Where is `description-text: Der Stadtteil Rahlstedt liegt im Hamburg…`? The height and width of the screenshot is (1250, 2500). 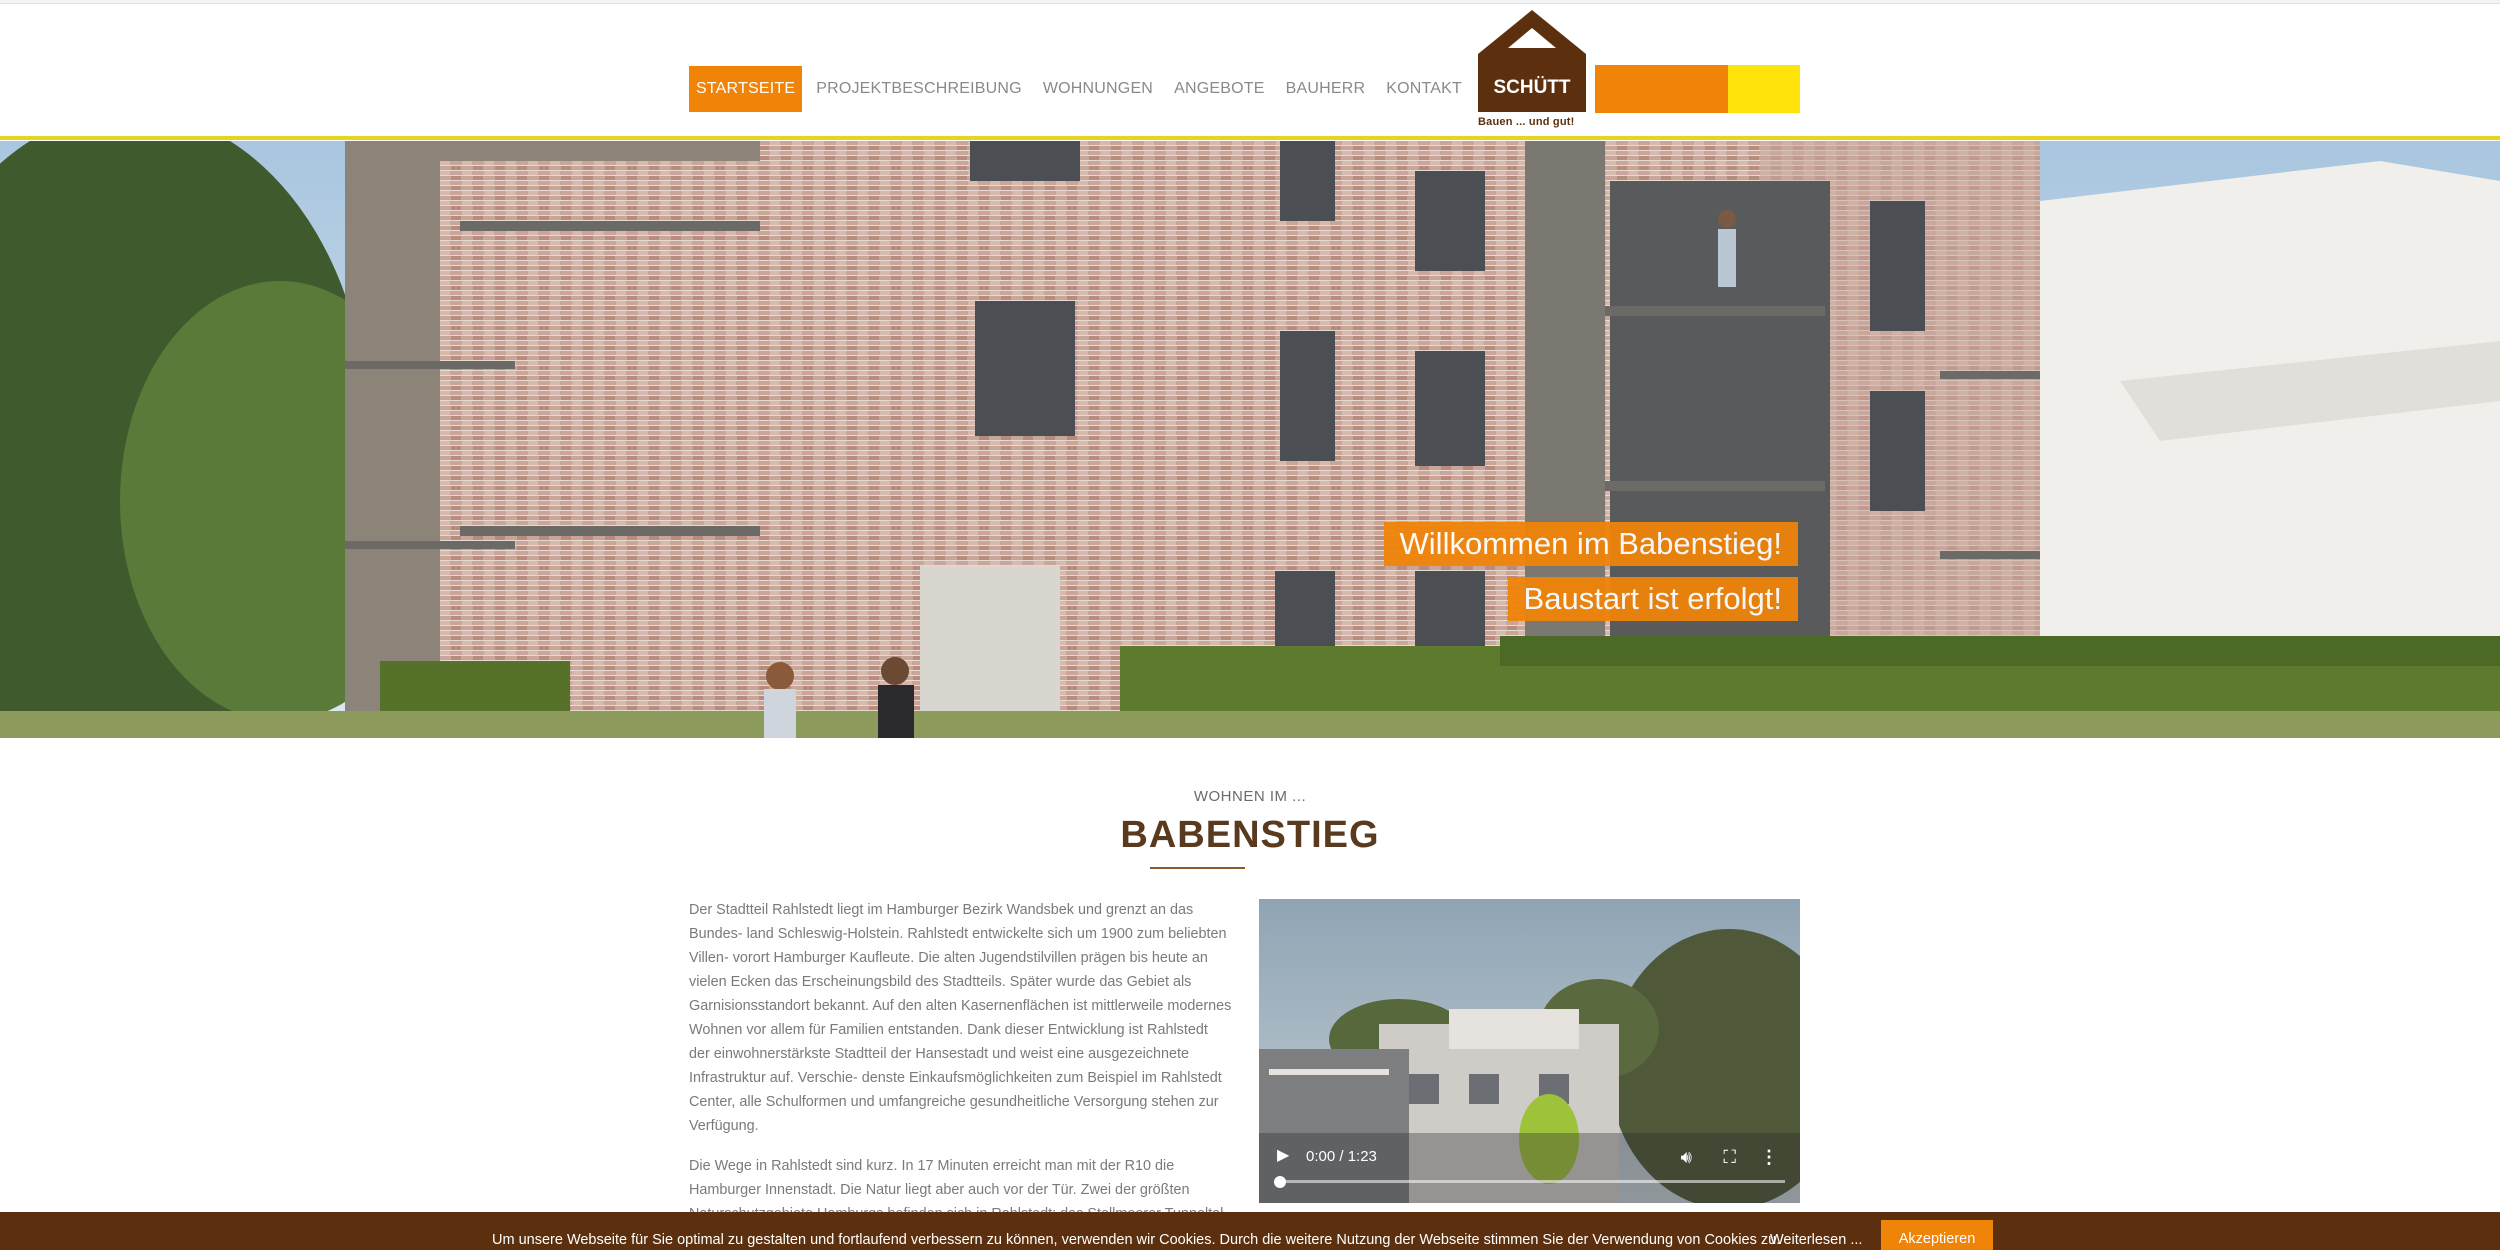
description-text: Der Stadtteil Rahlstedt liegt im Hamburg… is located at coordinates (960, 1074).